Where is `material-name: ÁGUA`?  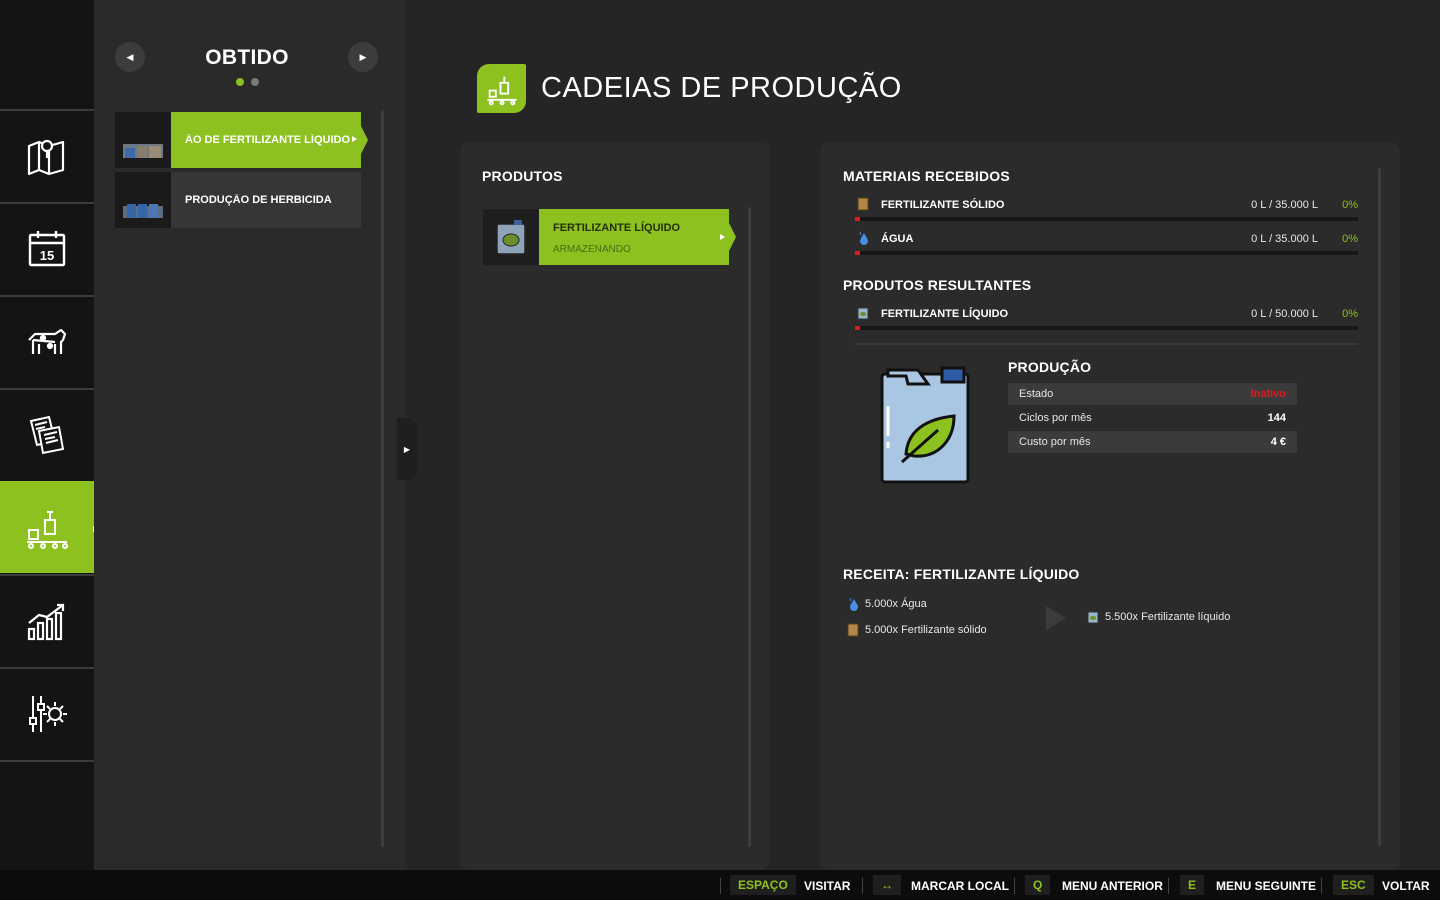
material-name: ÁGUA is located at coordinates (897, 239).